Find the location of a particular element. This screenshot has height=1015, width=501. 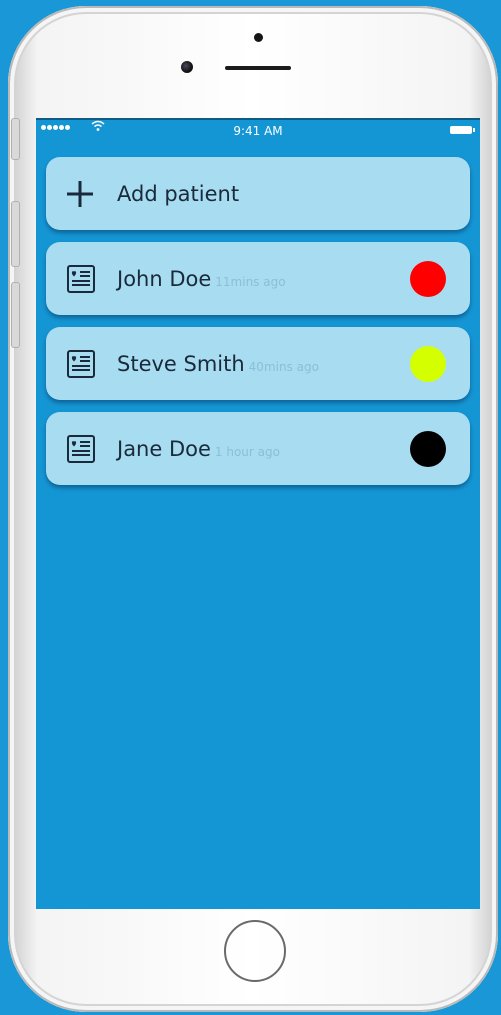

patient-row: Jane Doe 1 hour ago is located at coordinates (258, 448).